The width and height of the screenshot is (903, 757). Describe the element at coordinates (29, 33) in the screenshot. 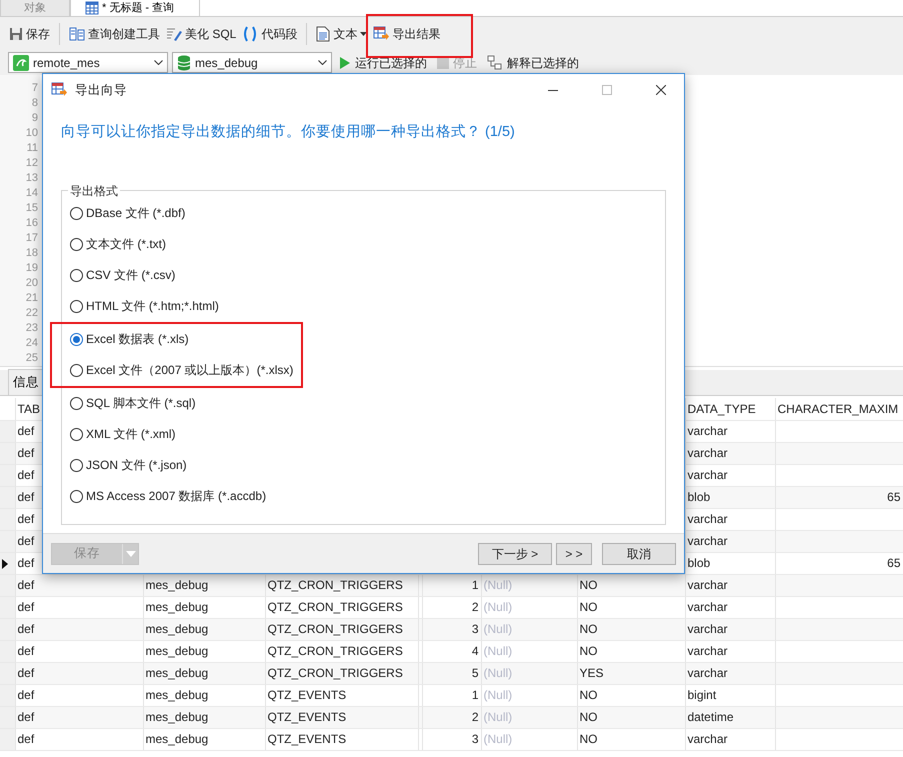

I see `toolbar-button: 保存` at that location.